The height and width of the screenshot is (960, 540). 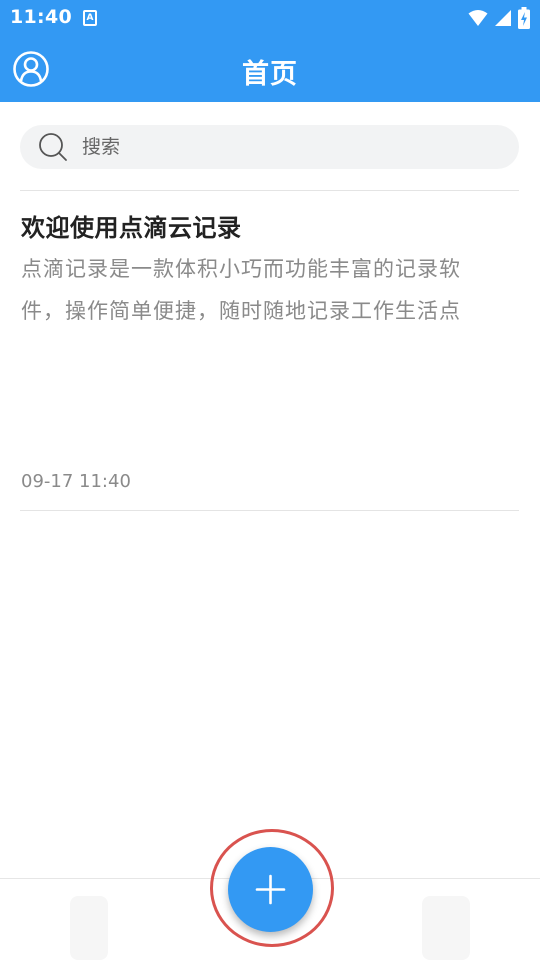 I want to click on plus-icon, so click(x=270, y=889).